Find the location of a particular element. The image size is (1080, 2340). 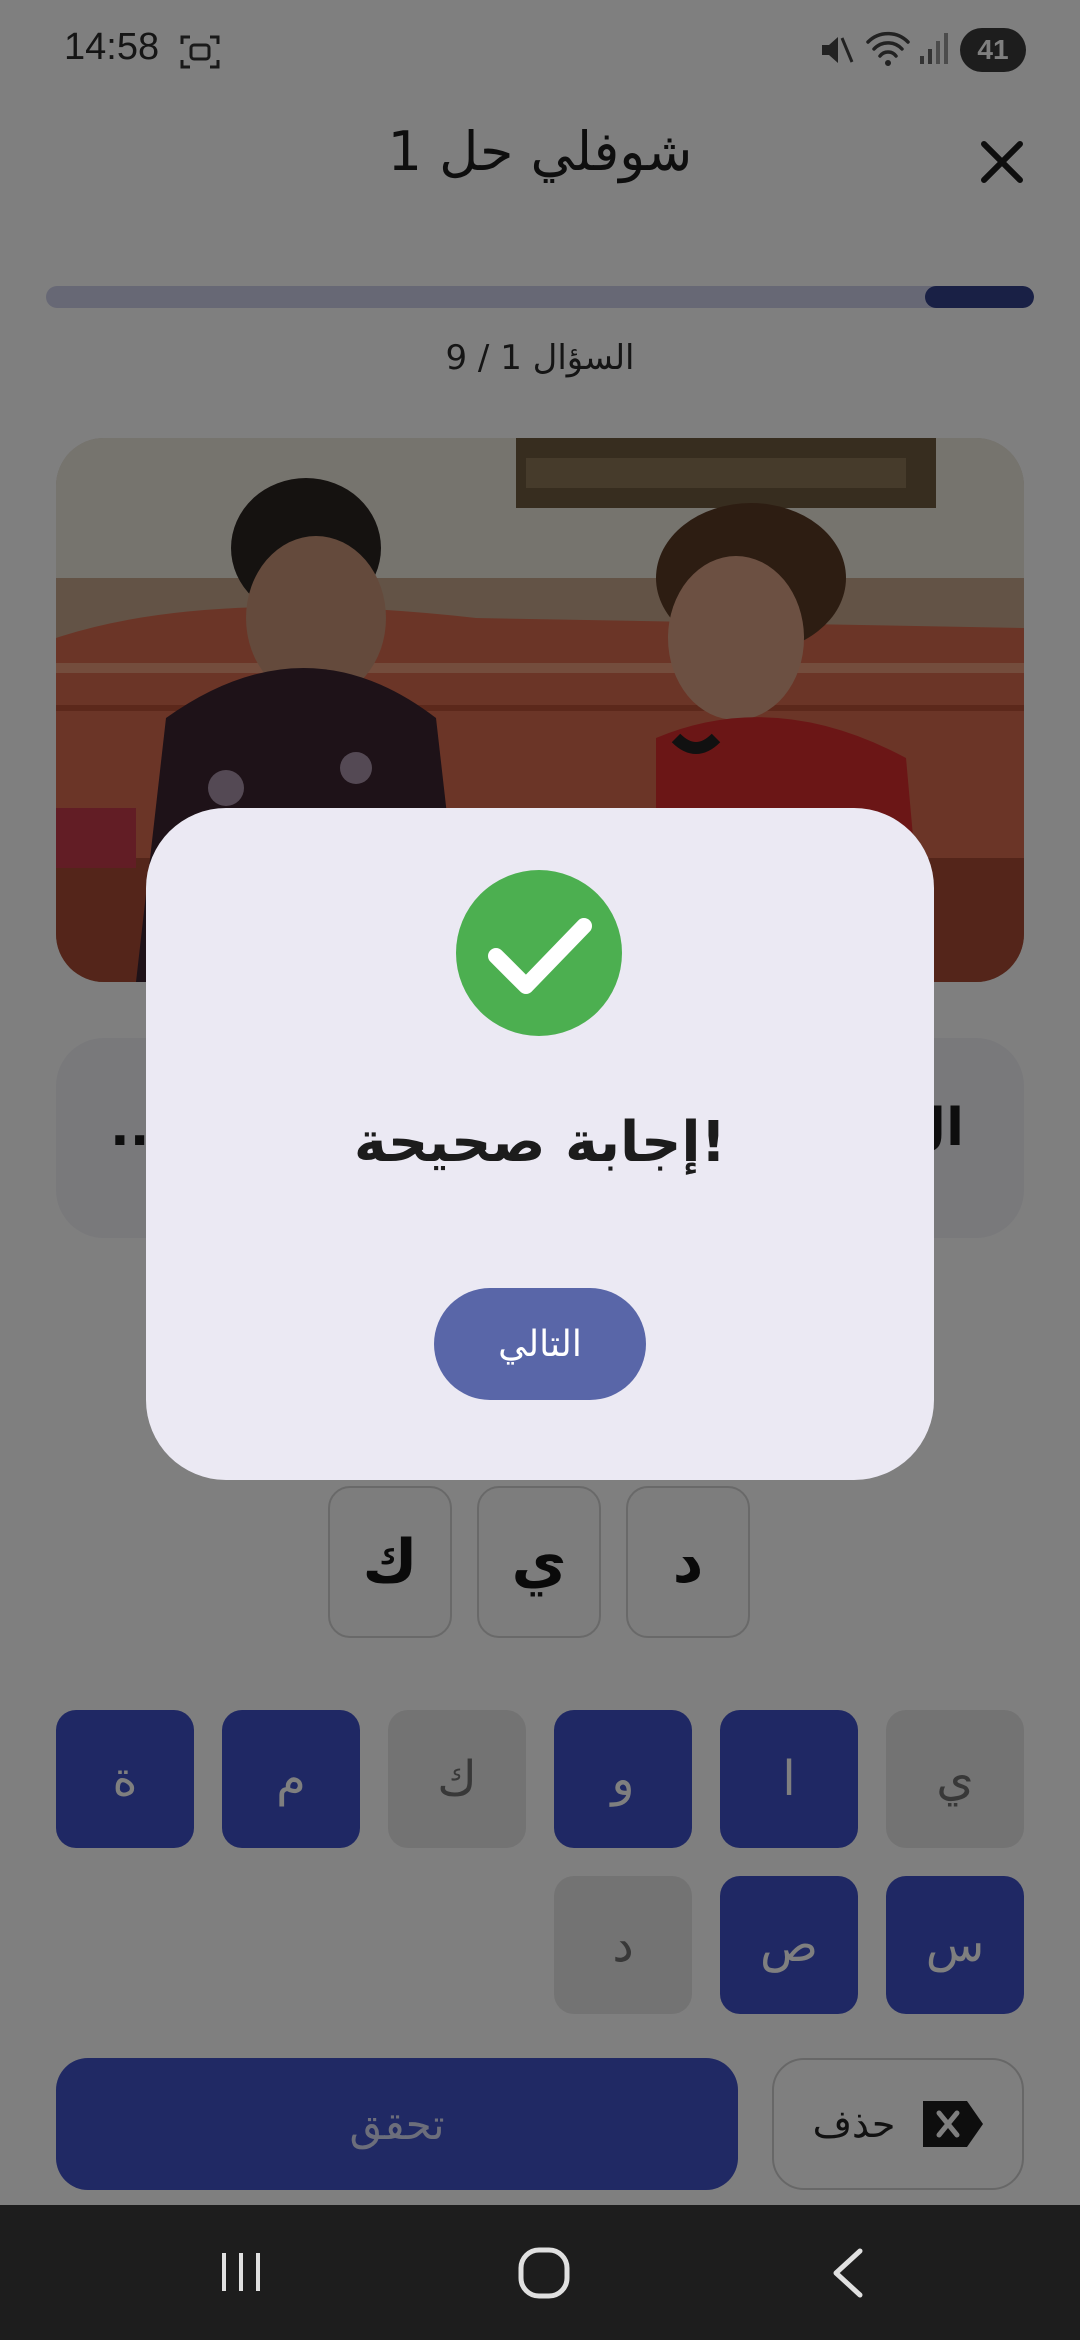

system-nav-bar is located at coordinates (540, 2272).